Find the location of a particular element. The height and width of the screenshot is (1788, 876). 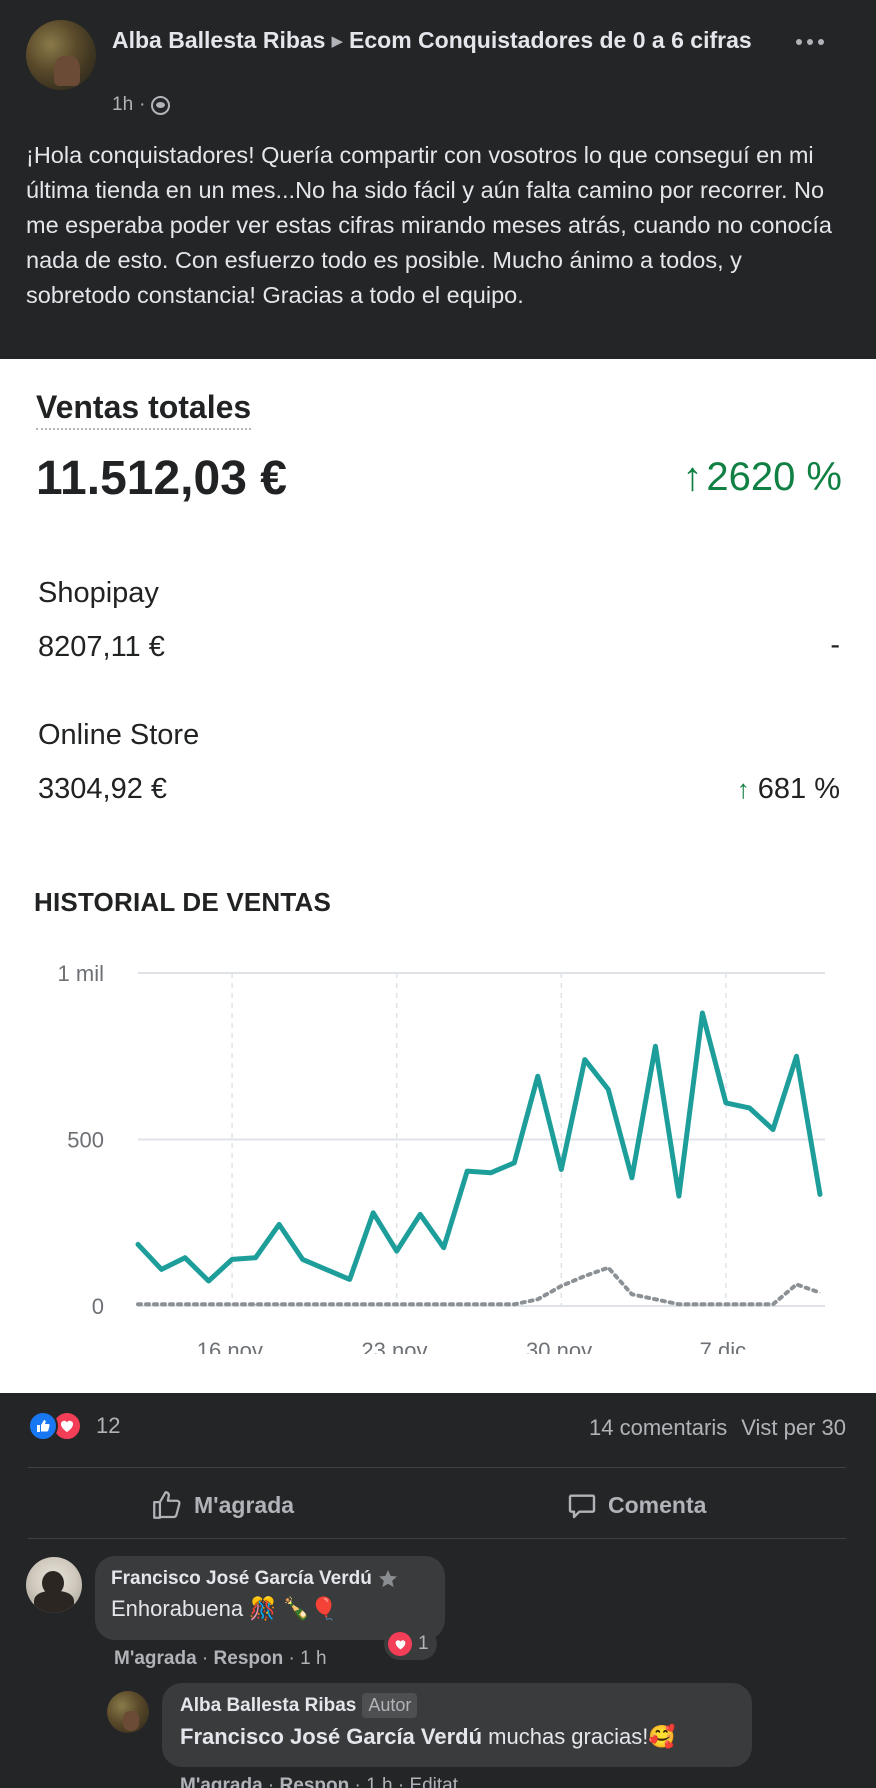

channel-value-online-store: 3304,92 € is located at coordinates (103, 789).